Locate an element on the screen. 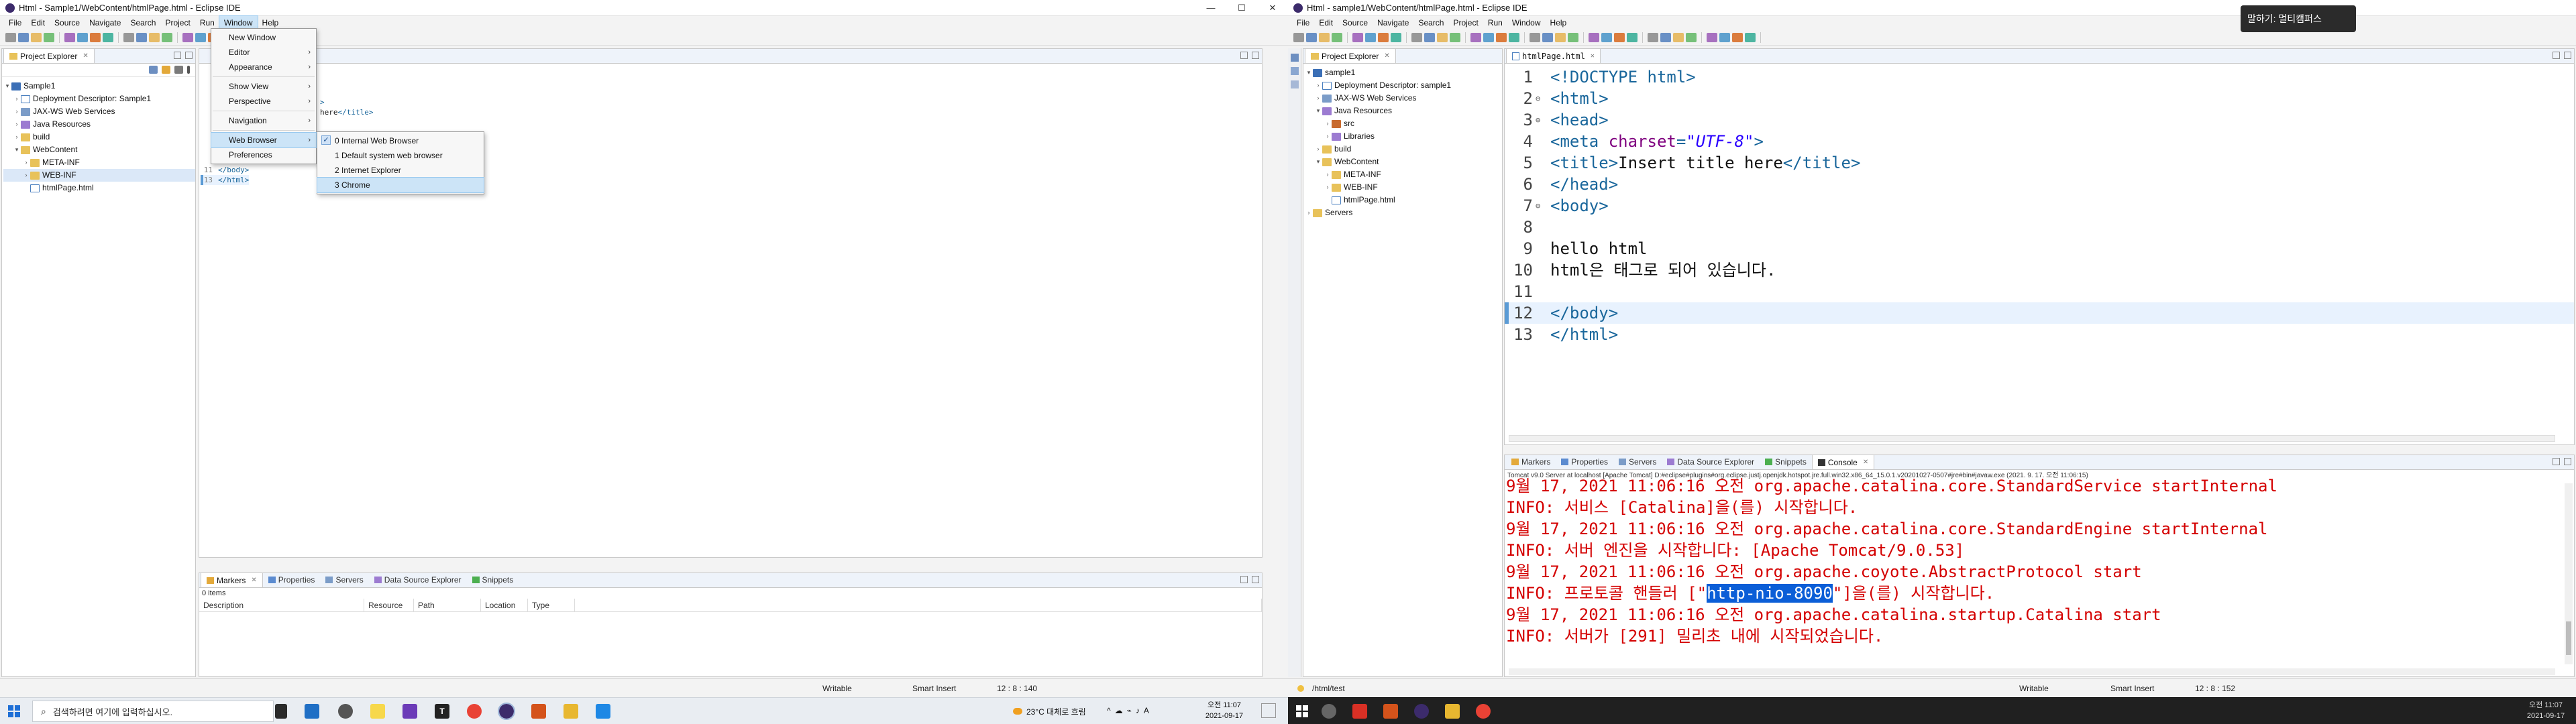  minimize-editor-icon is located at coordinates (1244, 55).